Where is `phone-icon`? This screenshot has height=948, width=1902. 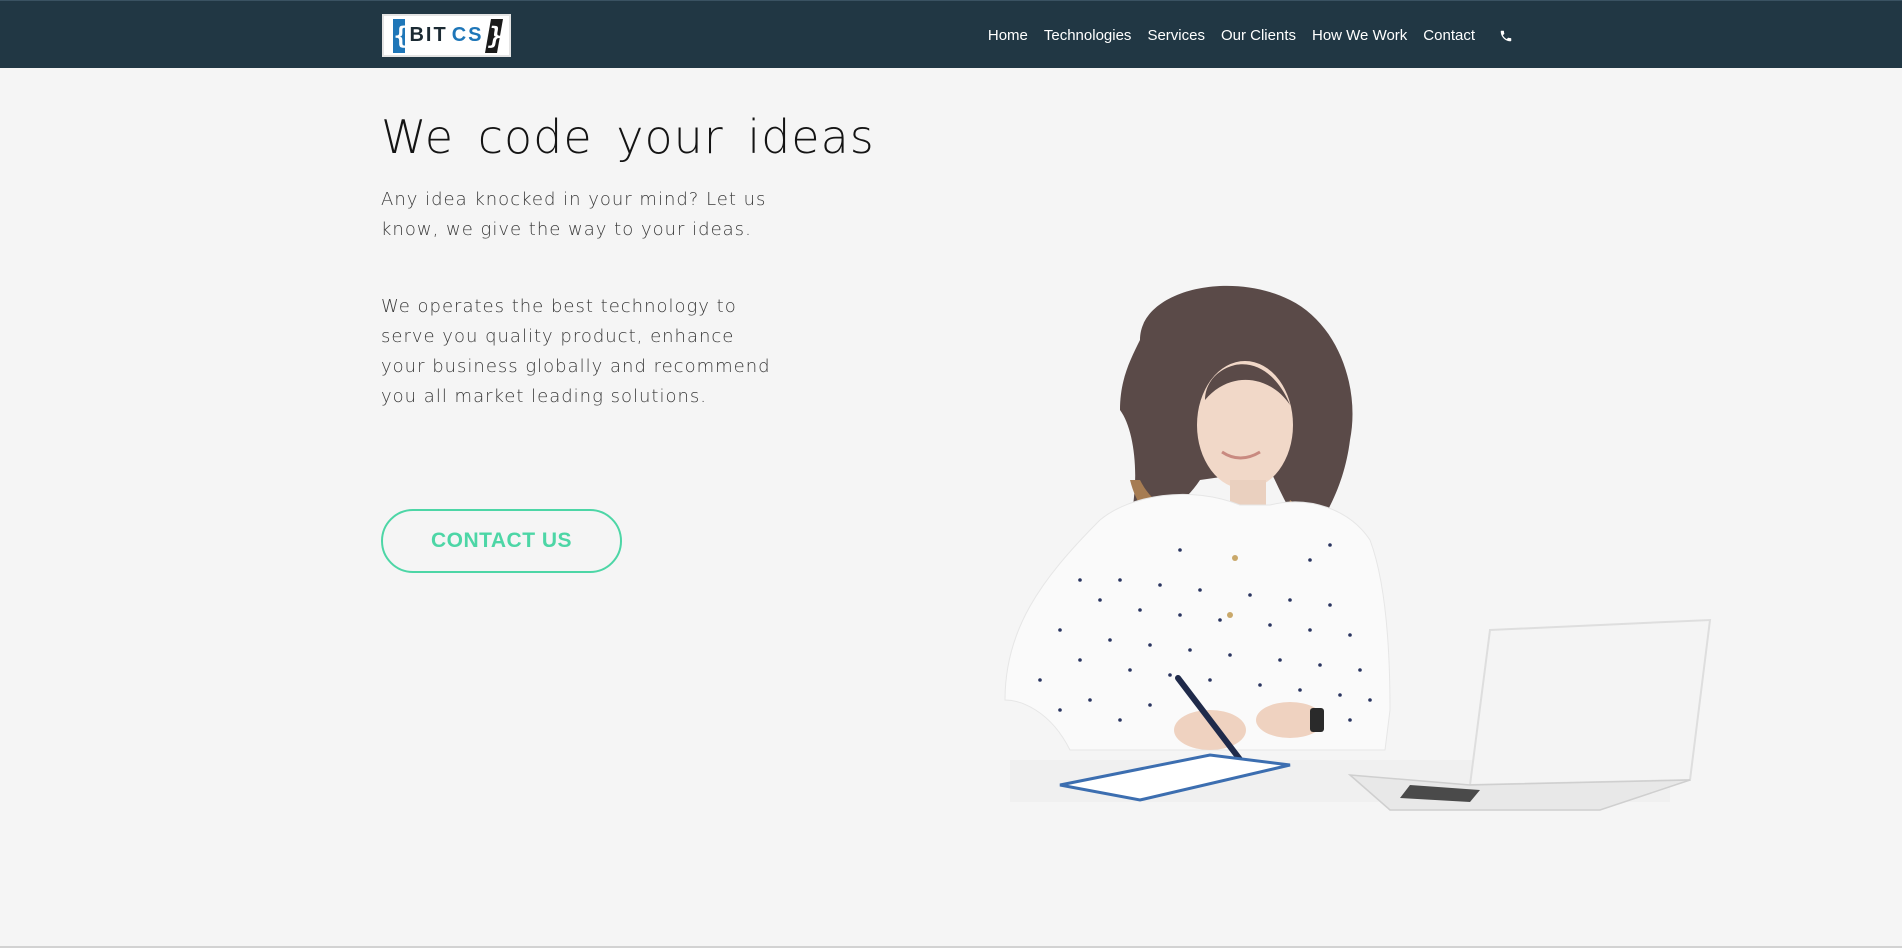
phone-icon is located at coordinates (1506, 35).